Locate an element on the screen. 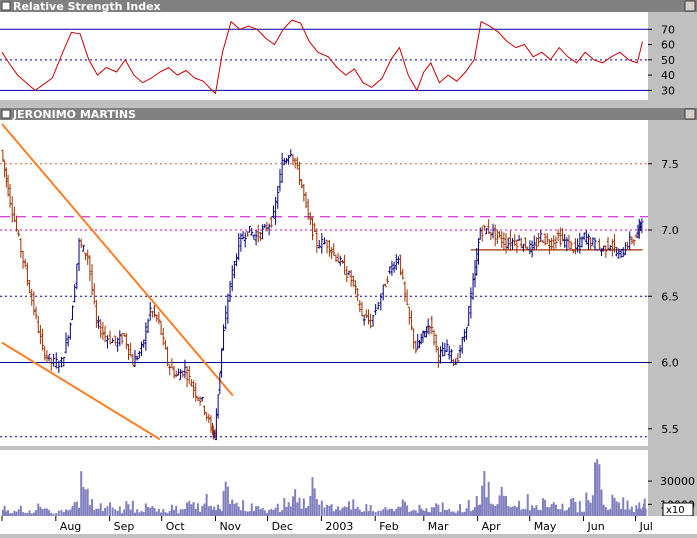 The width and height of the screenshot is (697, 538). time-tick-label: Feb is located at coordinates (388, 526).